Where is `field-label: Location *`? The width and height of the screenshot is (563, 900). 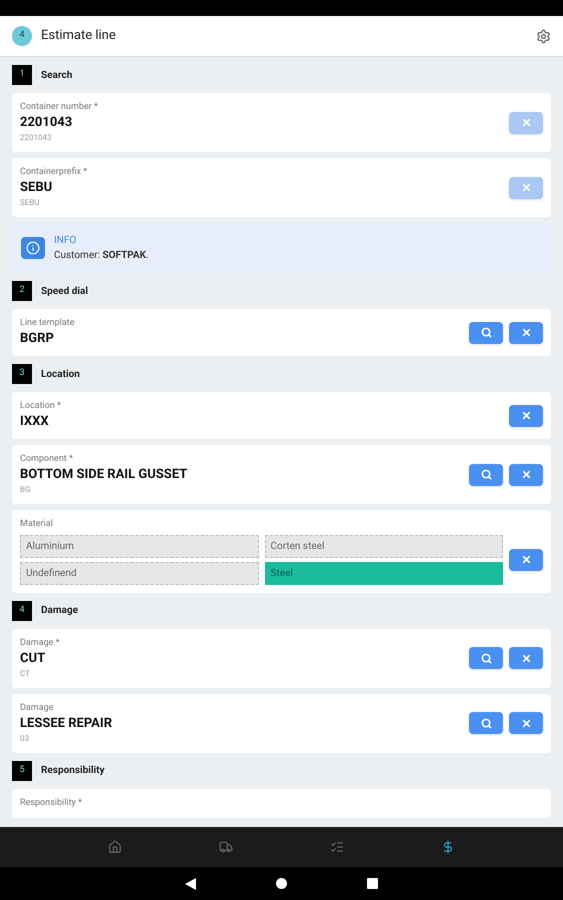
field-label: Location * is located at coordinates (41, 406).